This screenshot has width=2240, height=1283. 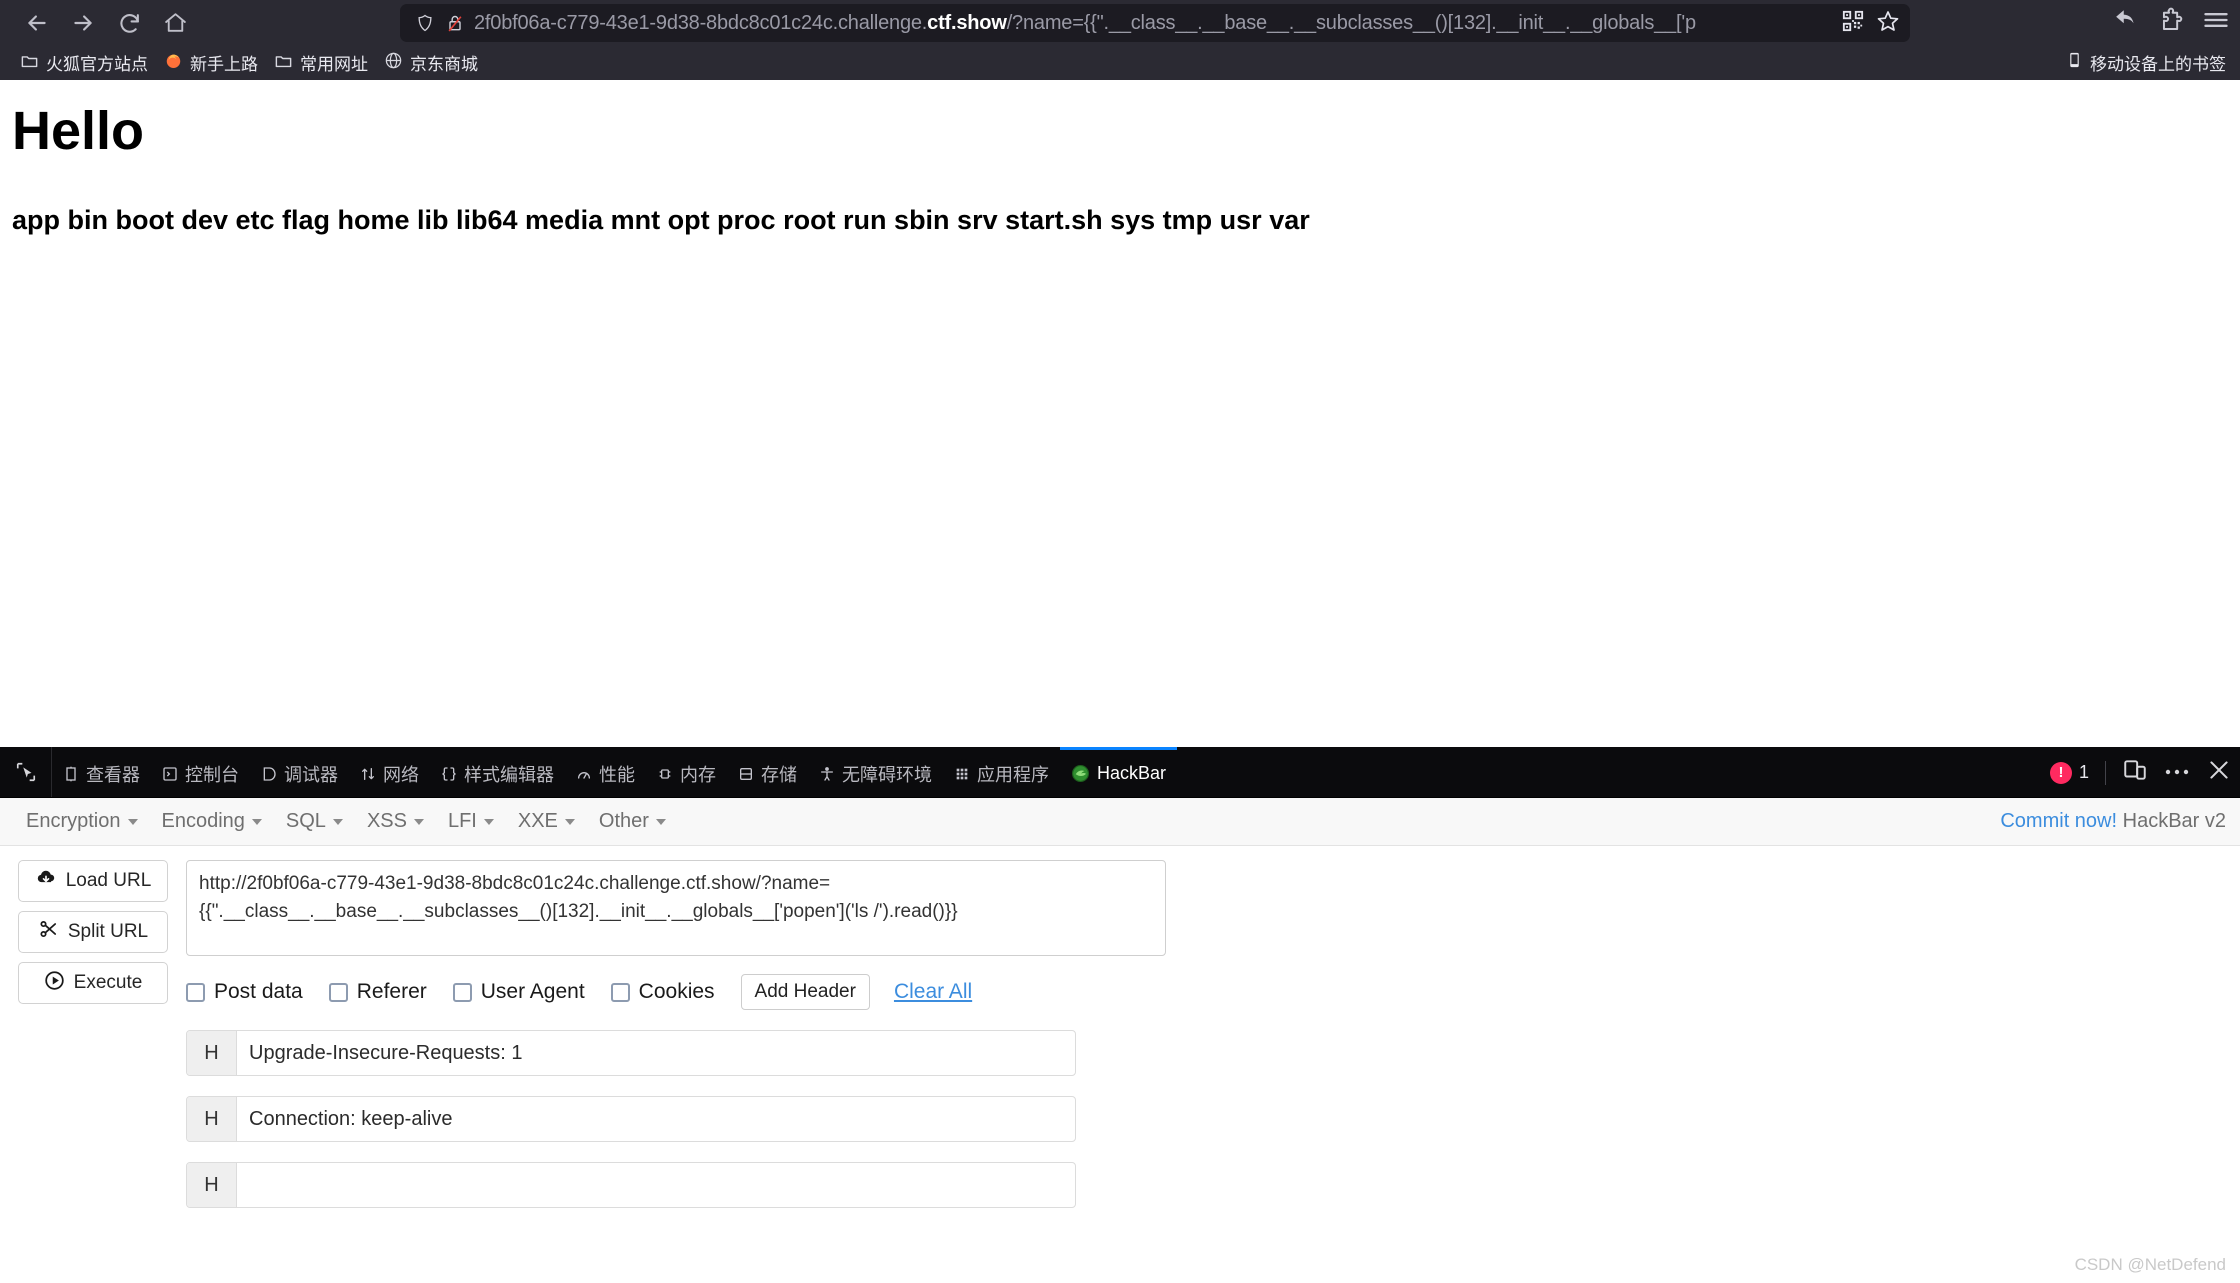 I want to click on button-label: Load URL, so click(x=108, y=880).